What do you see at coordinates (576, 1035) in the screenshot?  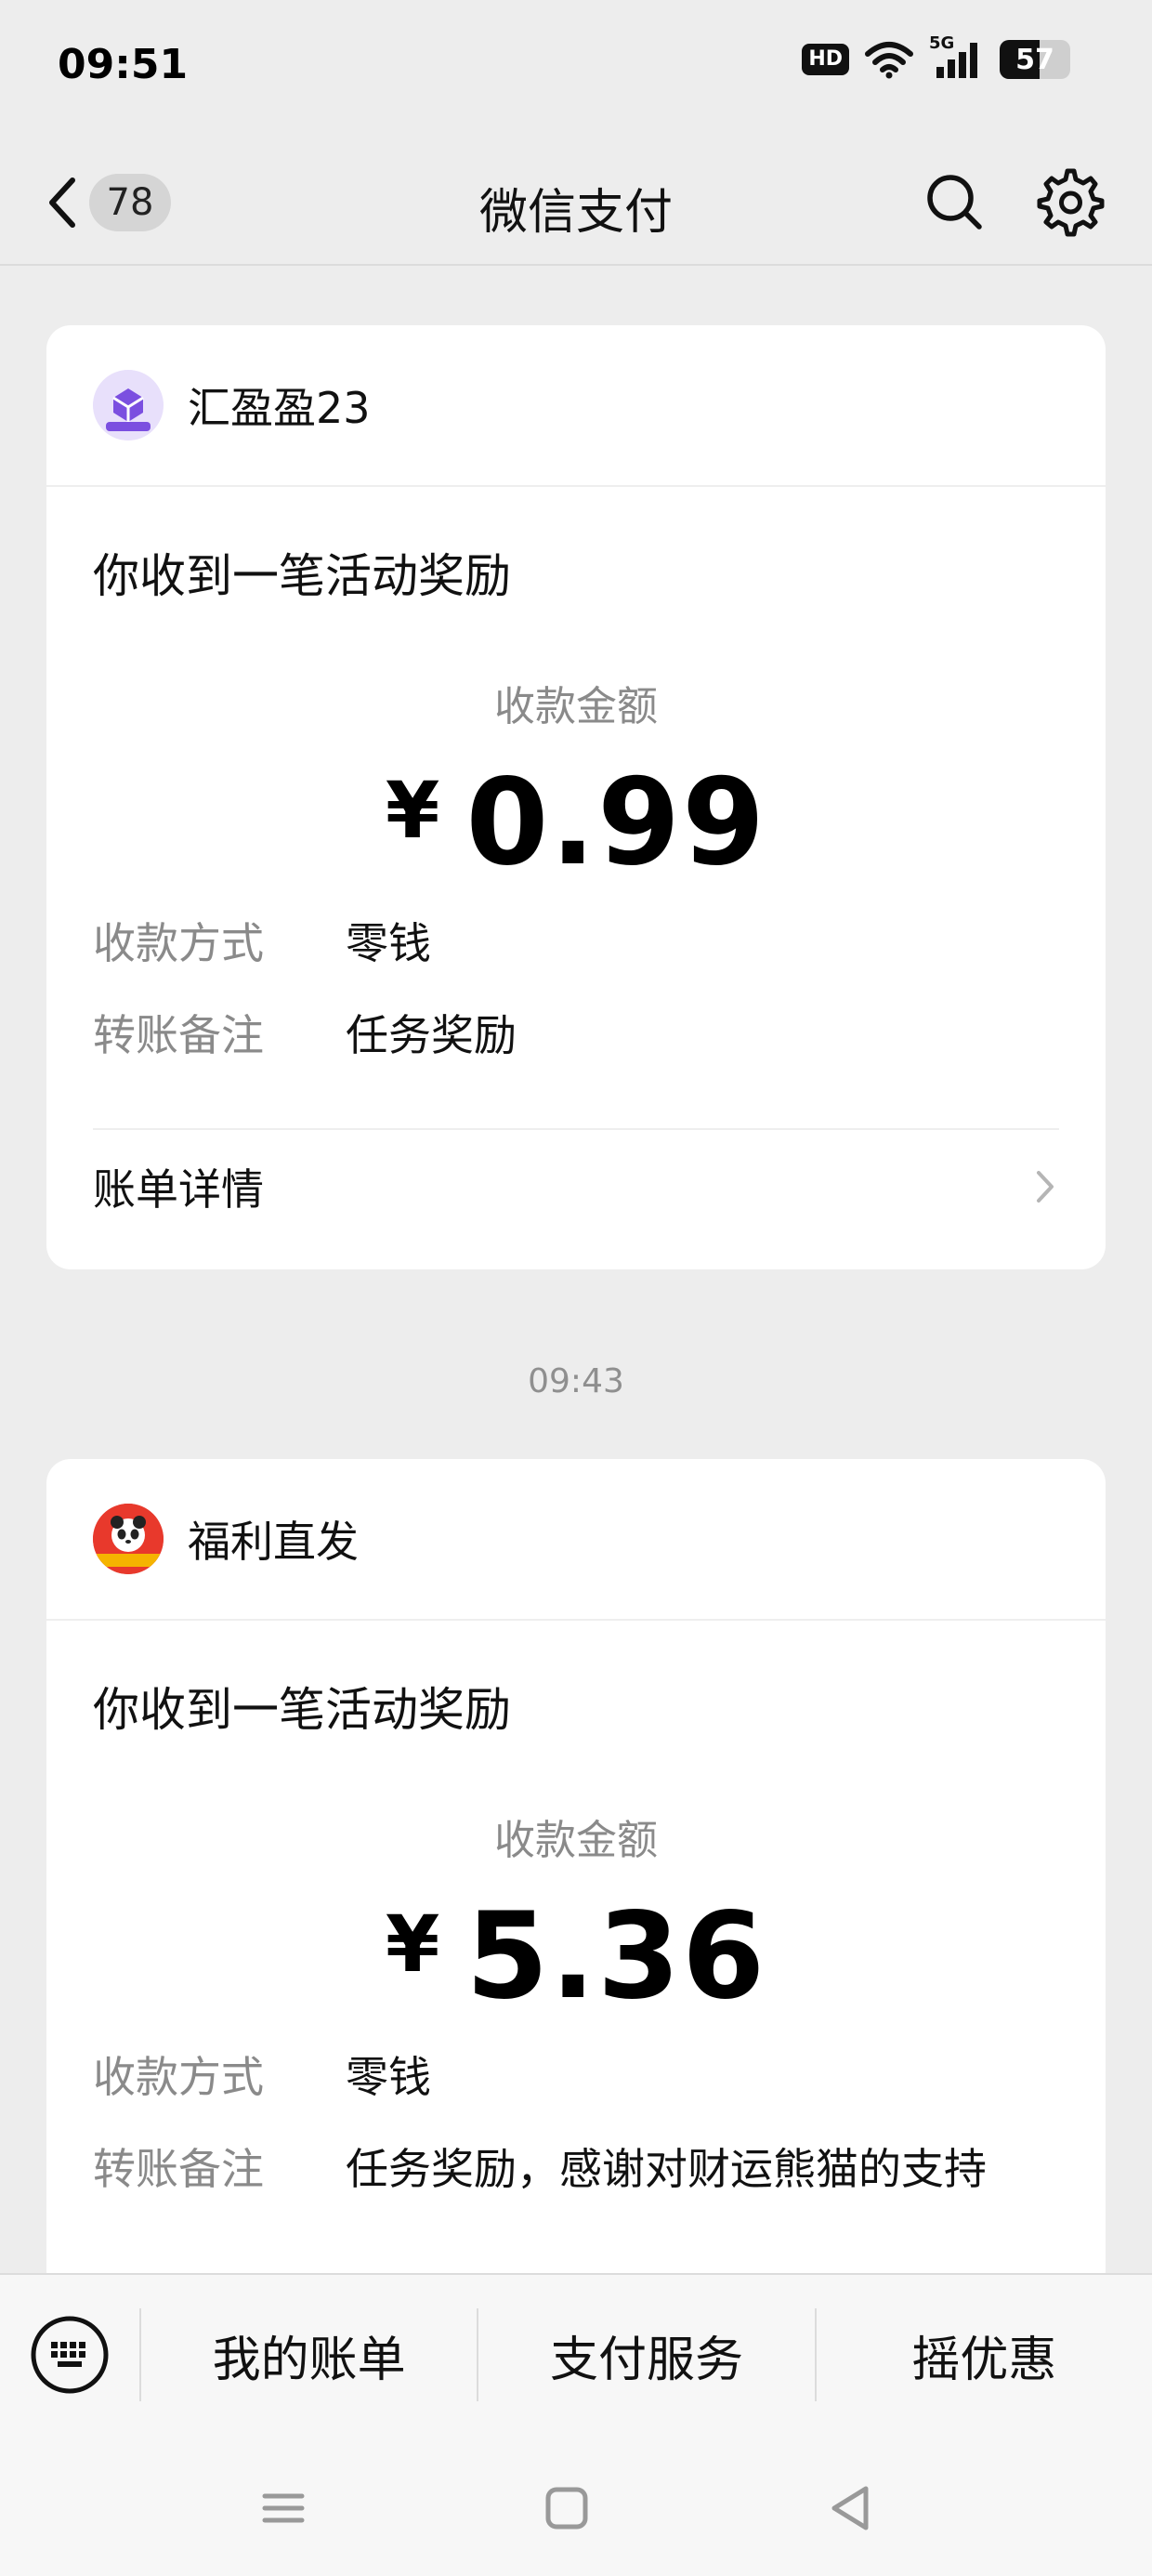 I see `detail-row-transfer-note: 转账备注 任务奖励` at bounding box center [576, 1035].